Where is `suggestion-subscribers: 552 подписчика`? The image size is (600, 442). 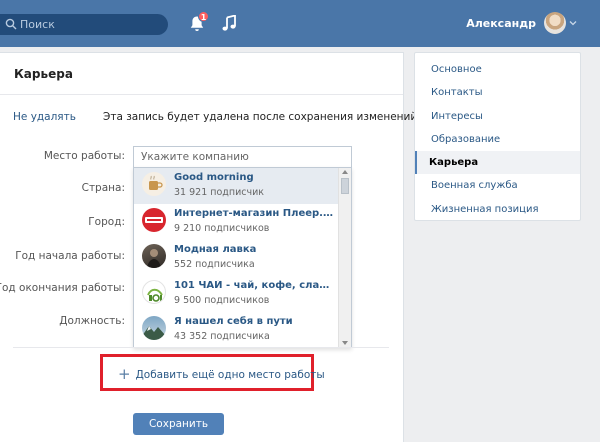 suggestion-subscribers: 552 подписчика is located at coordinates (214, 264).